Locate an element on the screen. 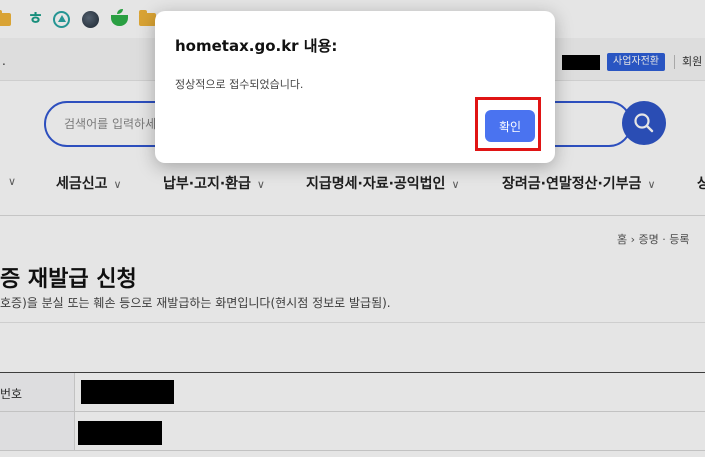 The height and width of the screenshot is (457, 705). dialog-message: 정상적으로 접수되었습니다. is located at coordinates (239, 84).